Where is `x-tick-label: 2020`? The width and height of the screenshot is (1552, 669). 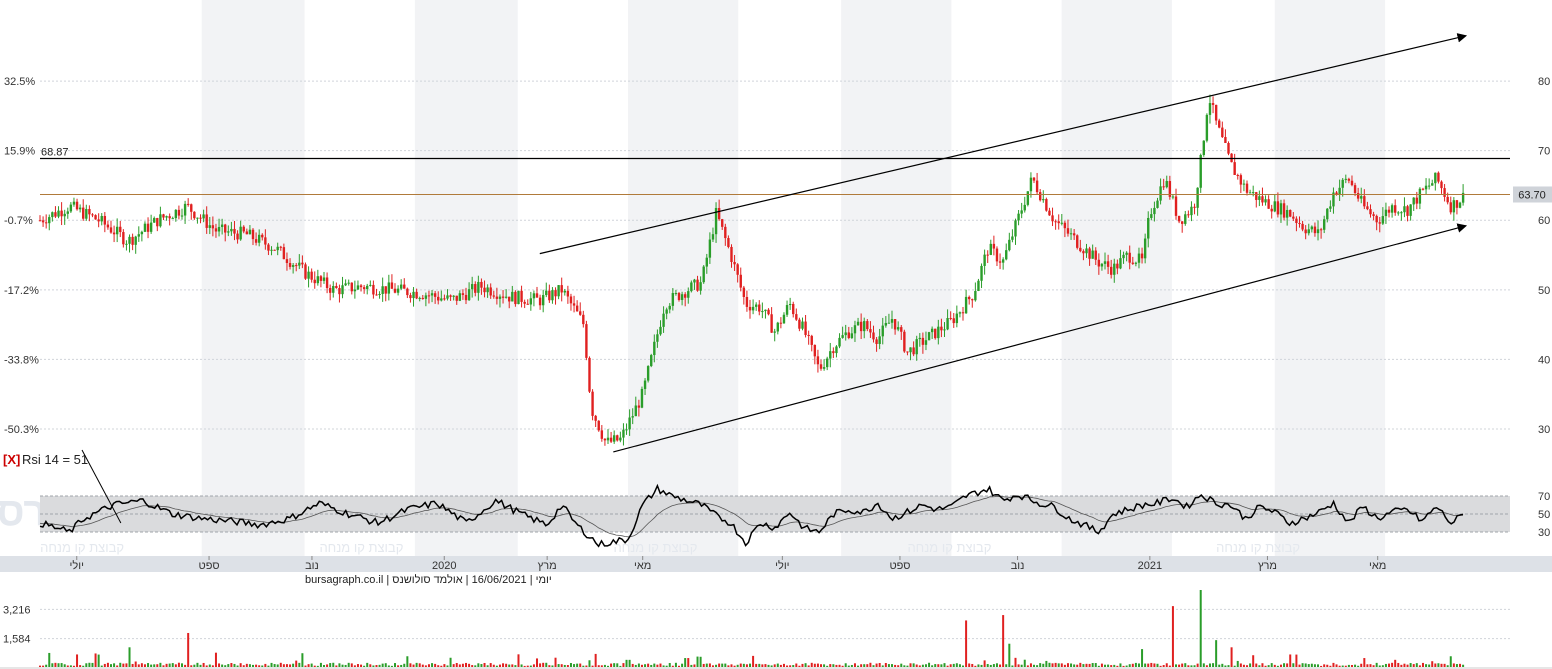 x-tick-label: 2020 is located at coordinates (444, 566).